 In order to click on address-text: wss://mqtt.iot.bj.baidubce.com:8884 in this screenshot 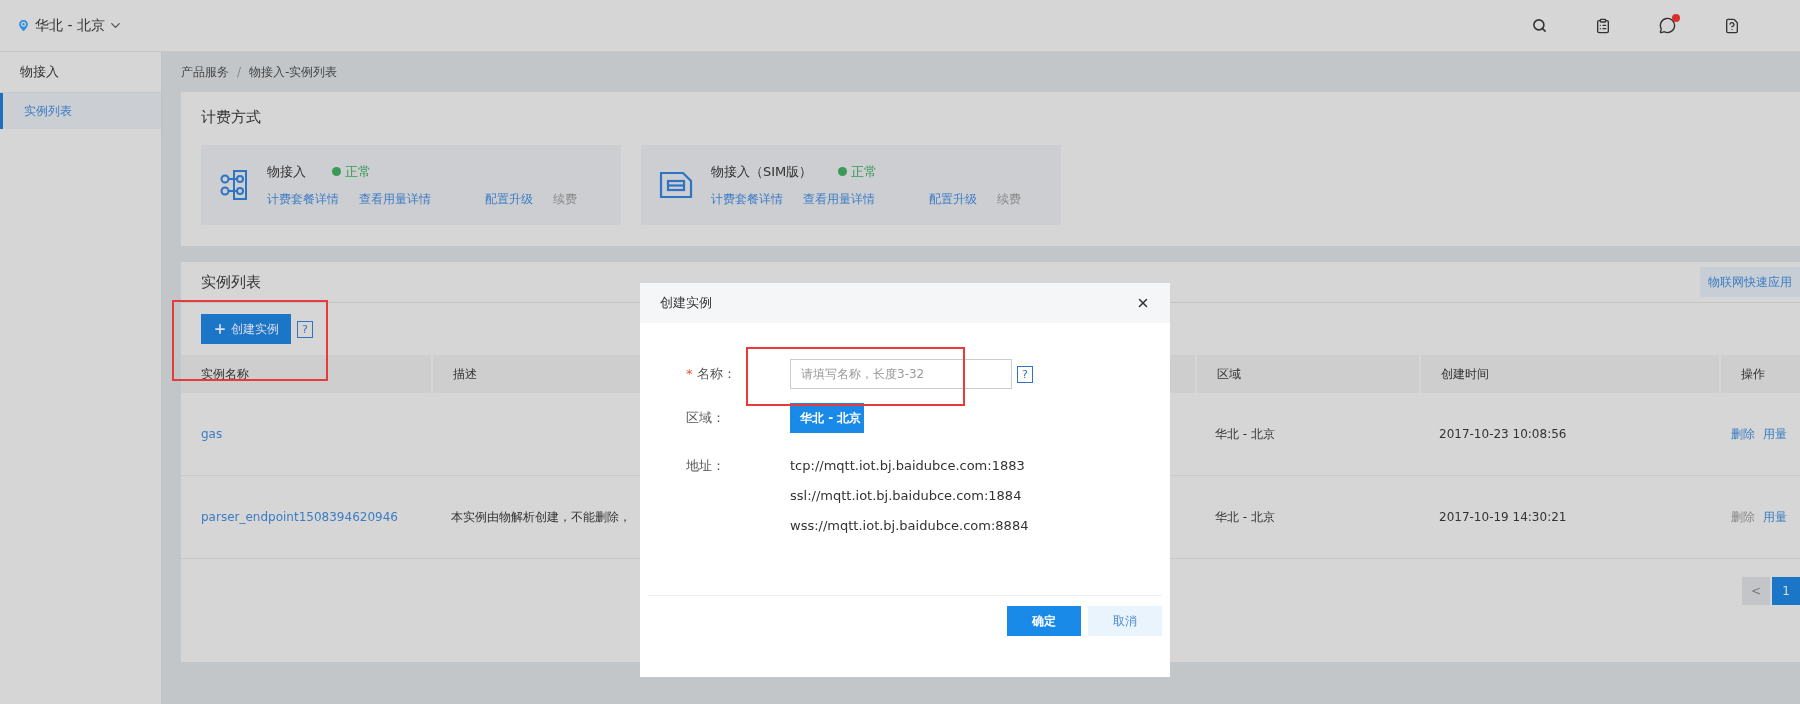, I will do `click(910, 526)`.